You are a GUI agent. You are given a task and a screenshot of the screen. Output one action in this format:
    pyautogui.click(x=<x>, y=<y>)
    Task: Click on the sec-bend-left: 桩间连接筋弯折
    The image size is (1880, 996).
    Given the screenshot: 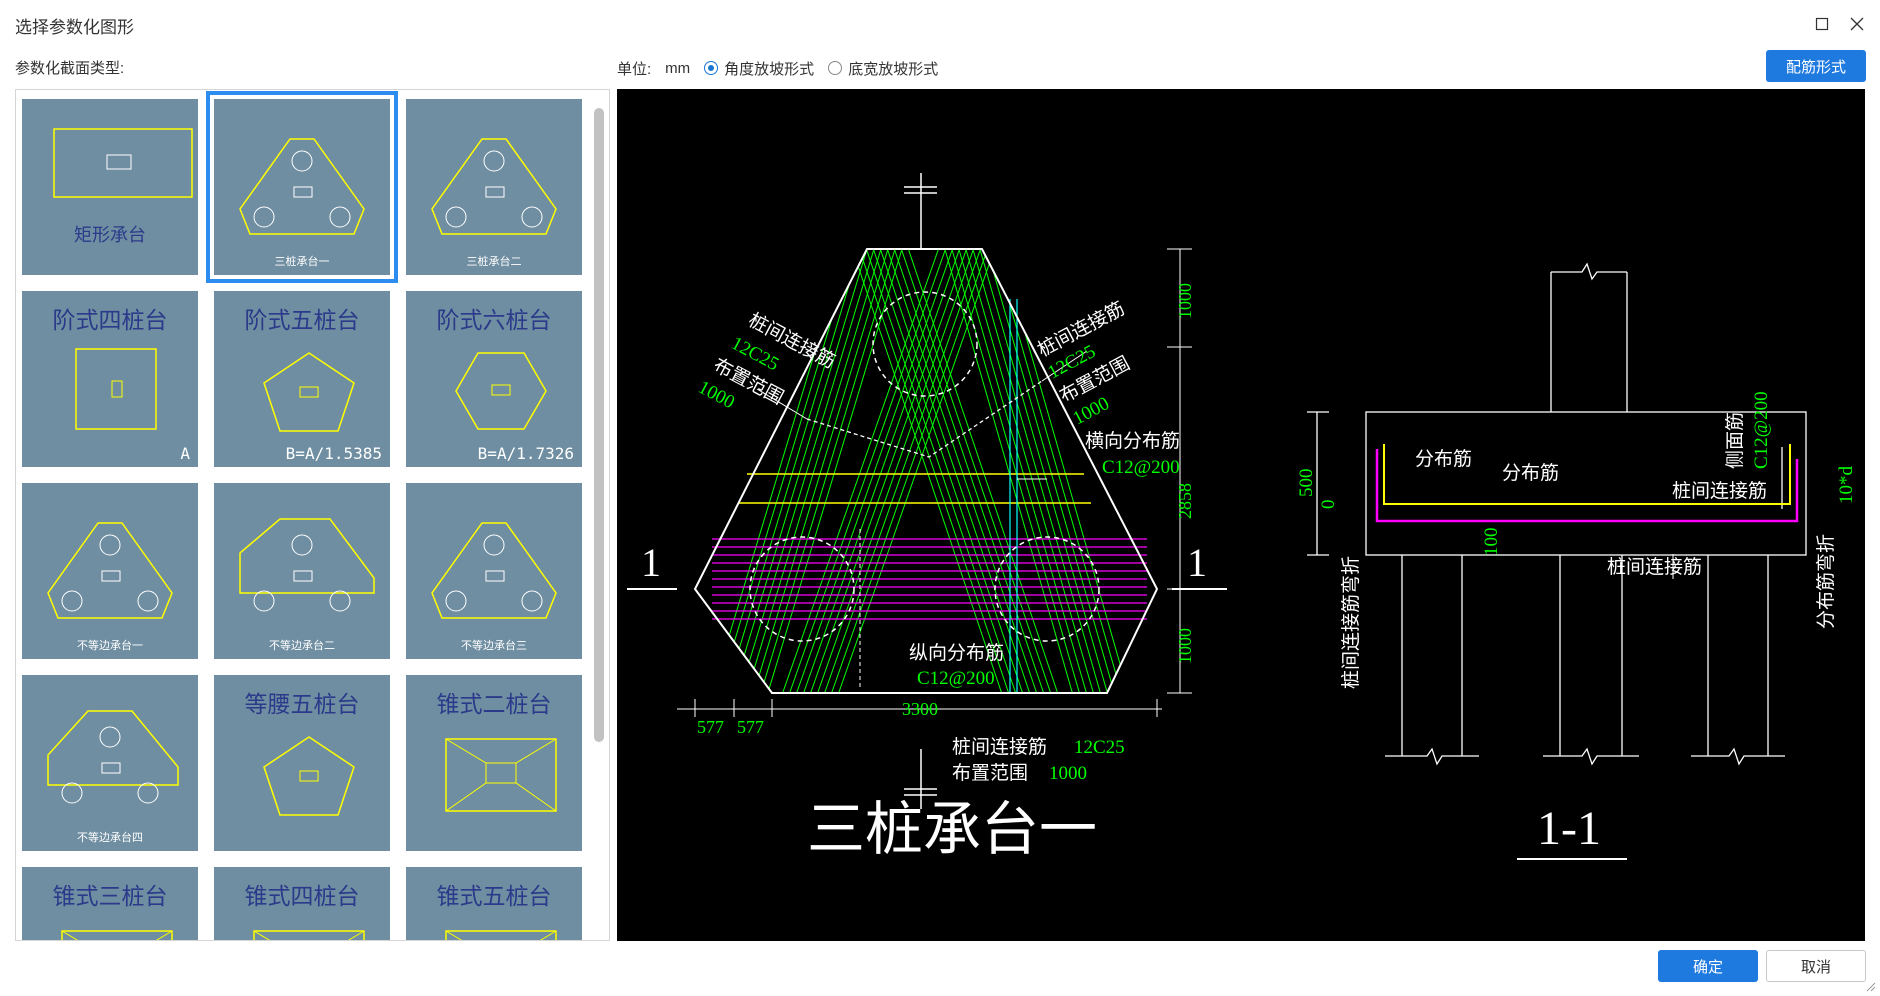 What is the action you would take?
    pyautogui.click(x=1351, y=622)
    